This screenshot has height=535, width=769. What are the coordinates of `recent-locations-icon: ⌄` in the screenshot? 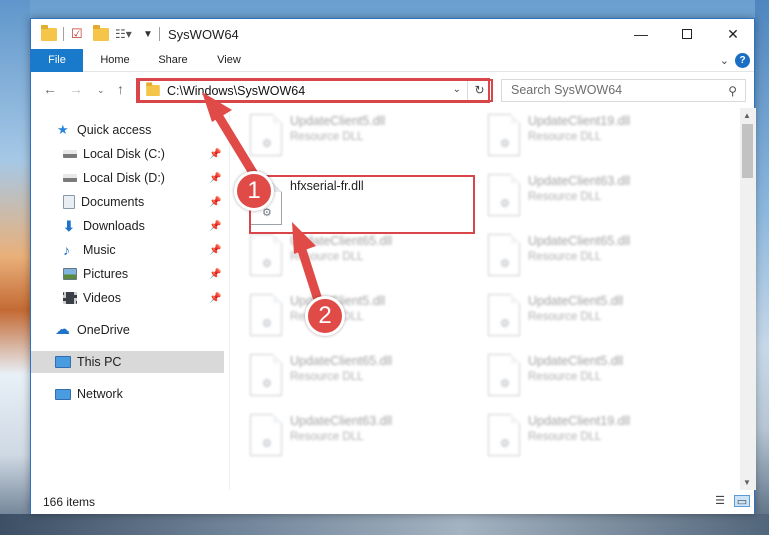 It's located at (101, 90).